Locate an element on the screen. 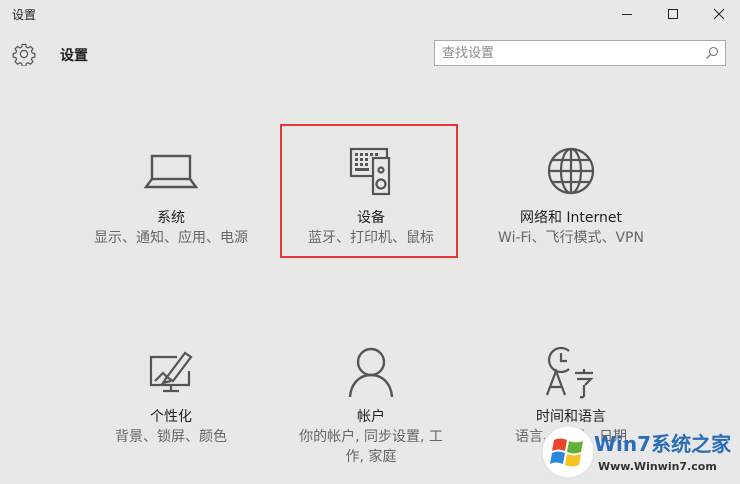  tile-desc-accounts: 你的帐户, 同步设置, 工作, 家庭 is located at coordinates (371, 447).